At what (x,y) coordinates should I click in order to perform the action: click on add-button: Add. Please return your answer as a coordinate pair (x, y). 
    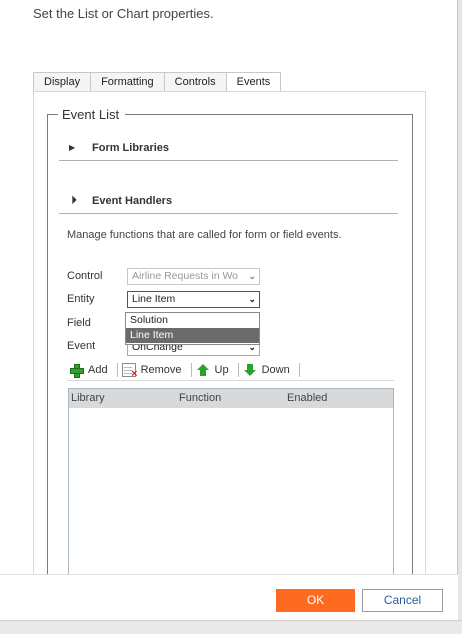
    Looking at the image, I should click on (91, 370).